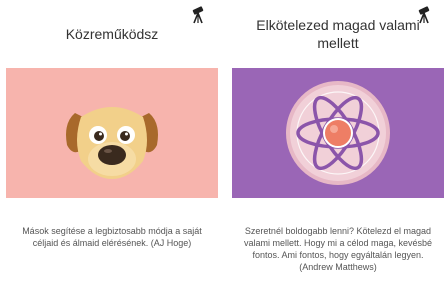 This screenshot has height=299, width=444. I want to click on card-header: Elkötelezed magad valami mellett, so click(338, 34).